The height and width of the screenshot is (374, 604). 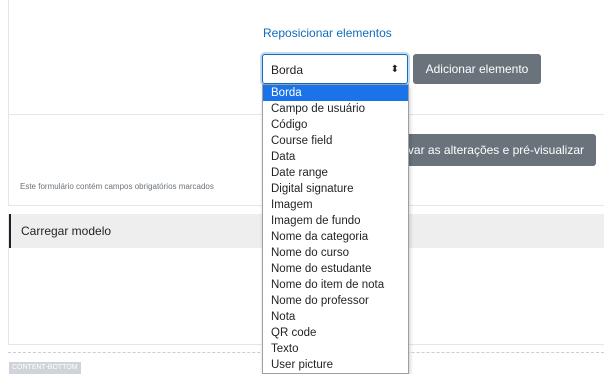 What do you see at coordinates (335, 157) in the screenshot?
I see `dropdown-option: Data` at bounding box center [335, 157].